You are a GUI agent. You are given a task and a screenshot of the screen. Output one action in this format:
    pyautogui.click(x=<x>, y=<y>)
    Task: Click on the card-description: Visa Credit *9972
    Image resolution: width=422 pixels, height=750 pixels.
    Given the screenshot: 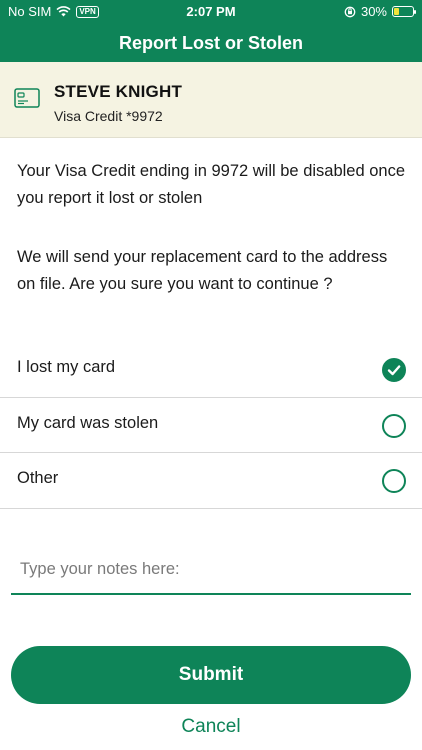 What is the action you would take?
    pyautogui.click(x=108, y=116)
    